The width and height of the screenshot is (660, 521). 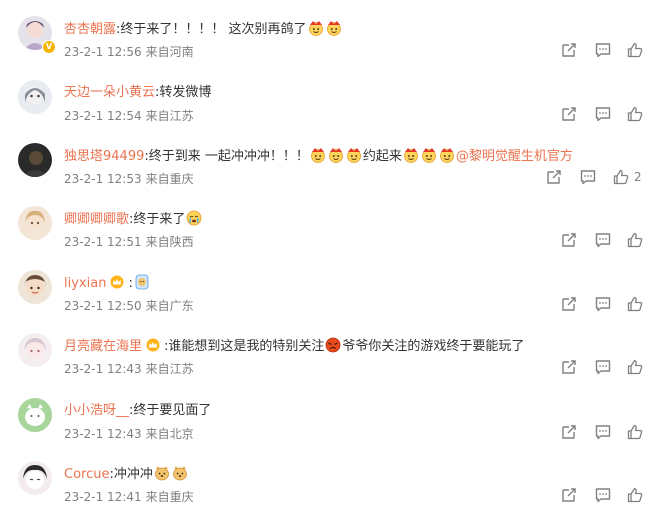 What do you see at coordinates (96, 410) in the screenshot?
I see `comment-username: 小小浩呀__` at bounding box center [96, 410].